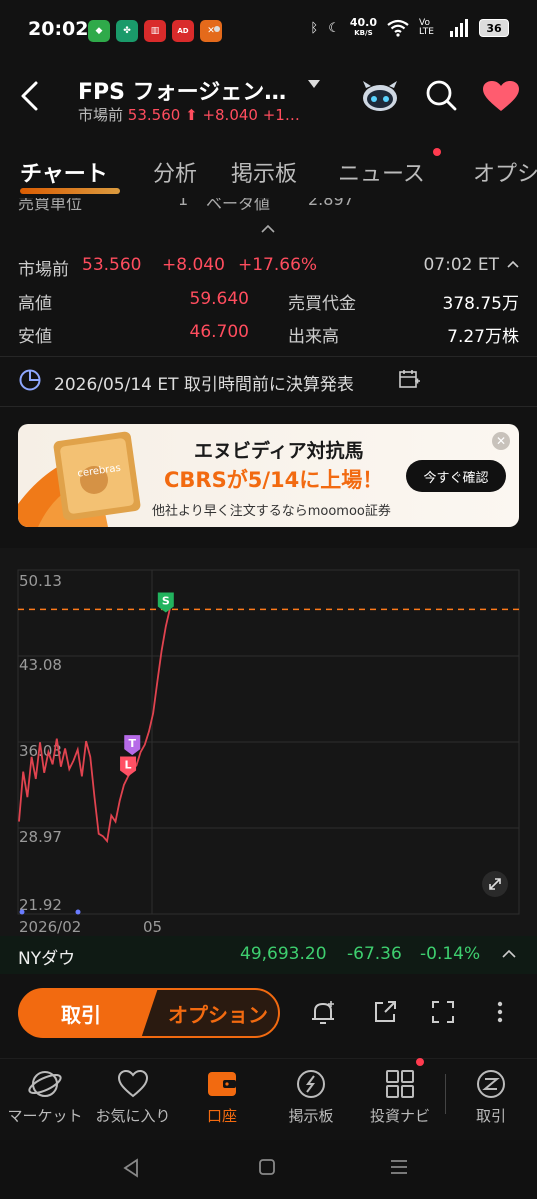  I want to click on board-icon, so click(311, 1084).